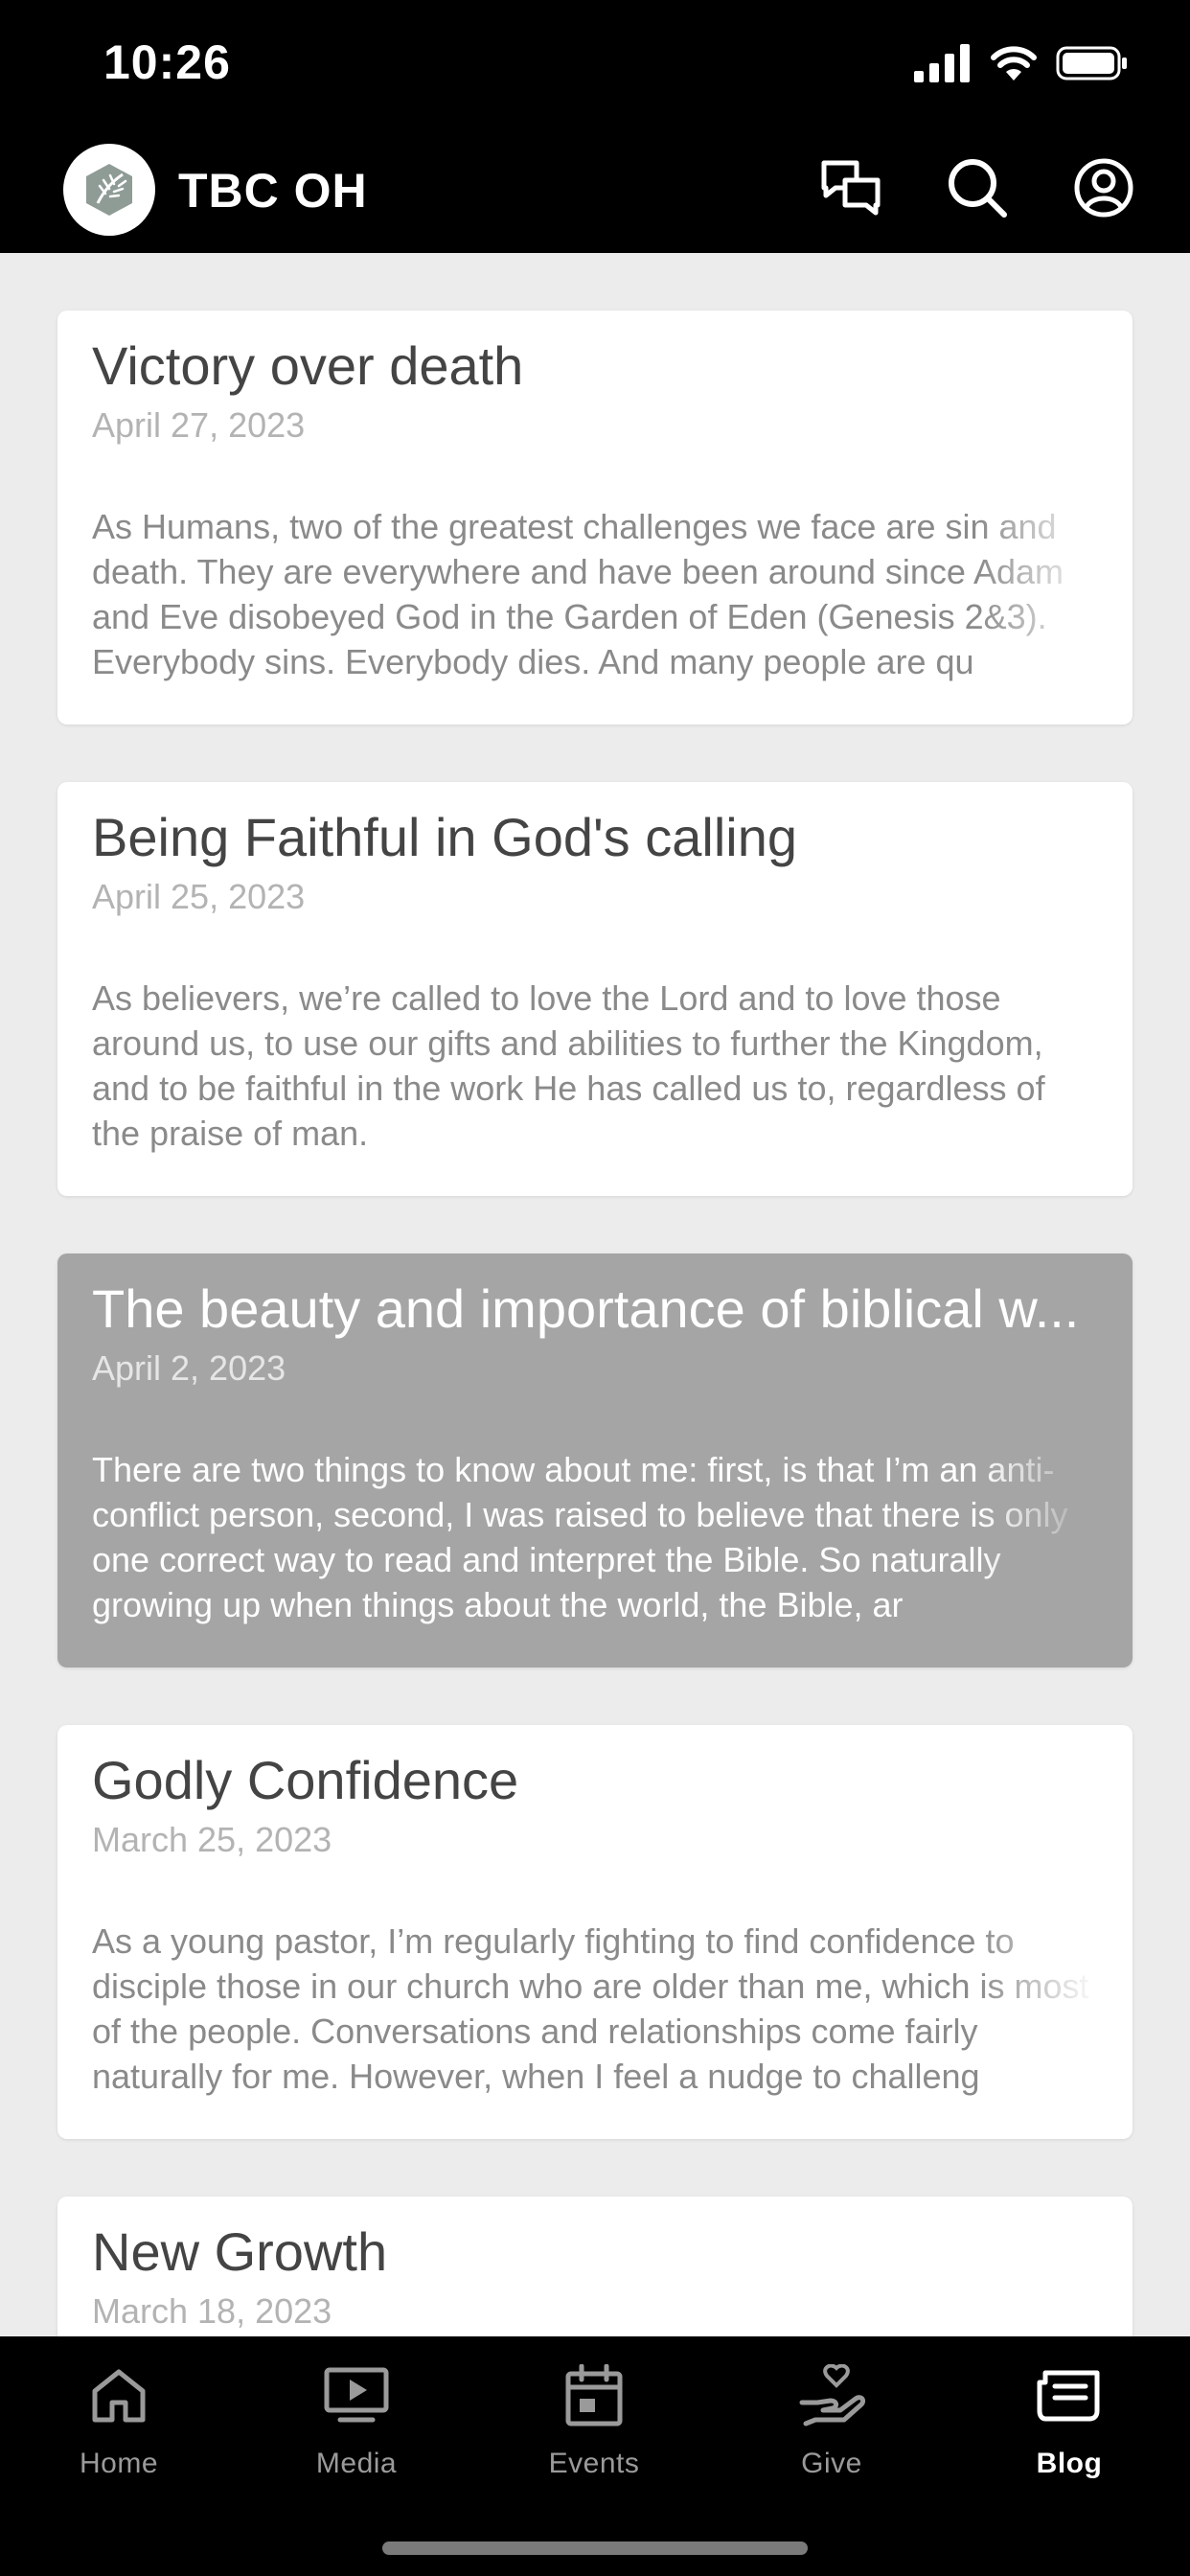 The image size is (1190, 2576). I want to click on post-date: April 2, 2023, so click(189, 1368).